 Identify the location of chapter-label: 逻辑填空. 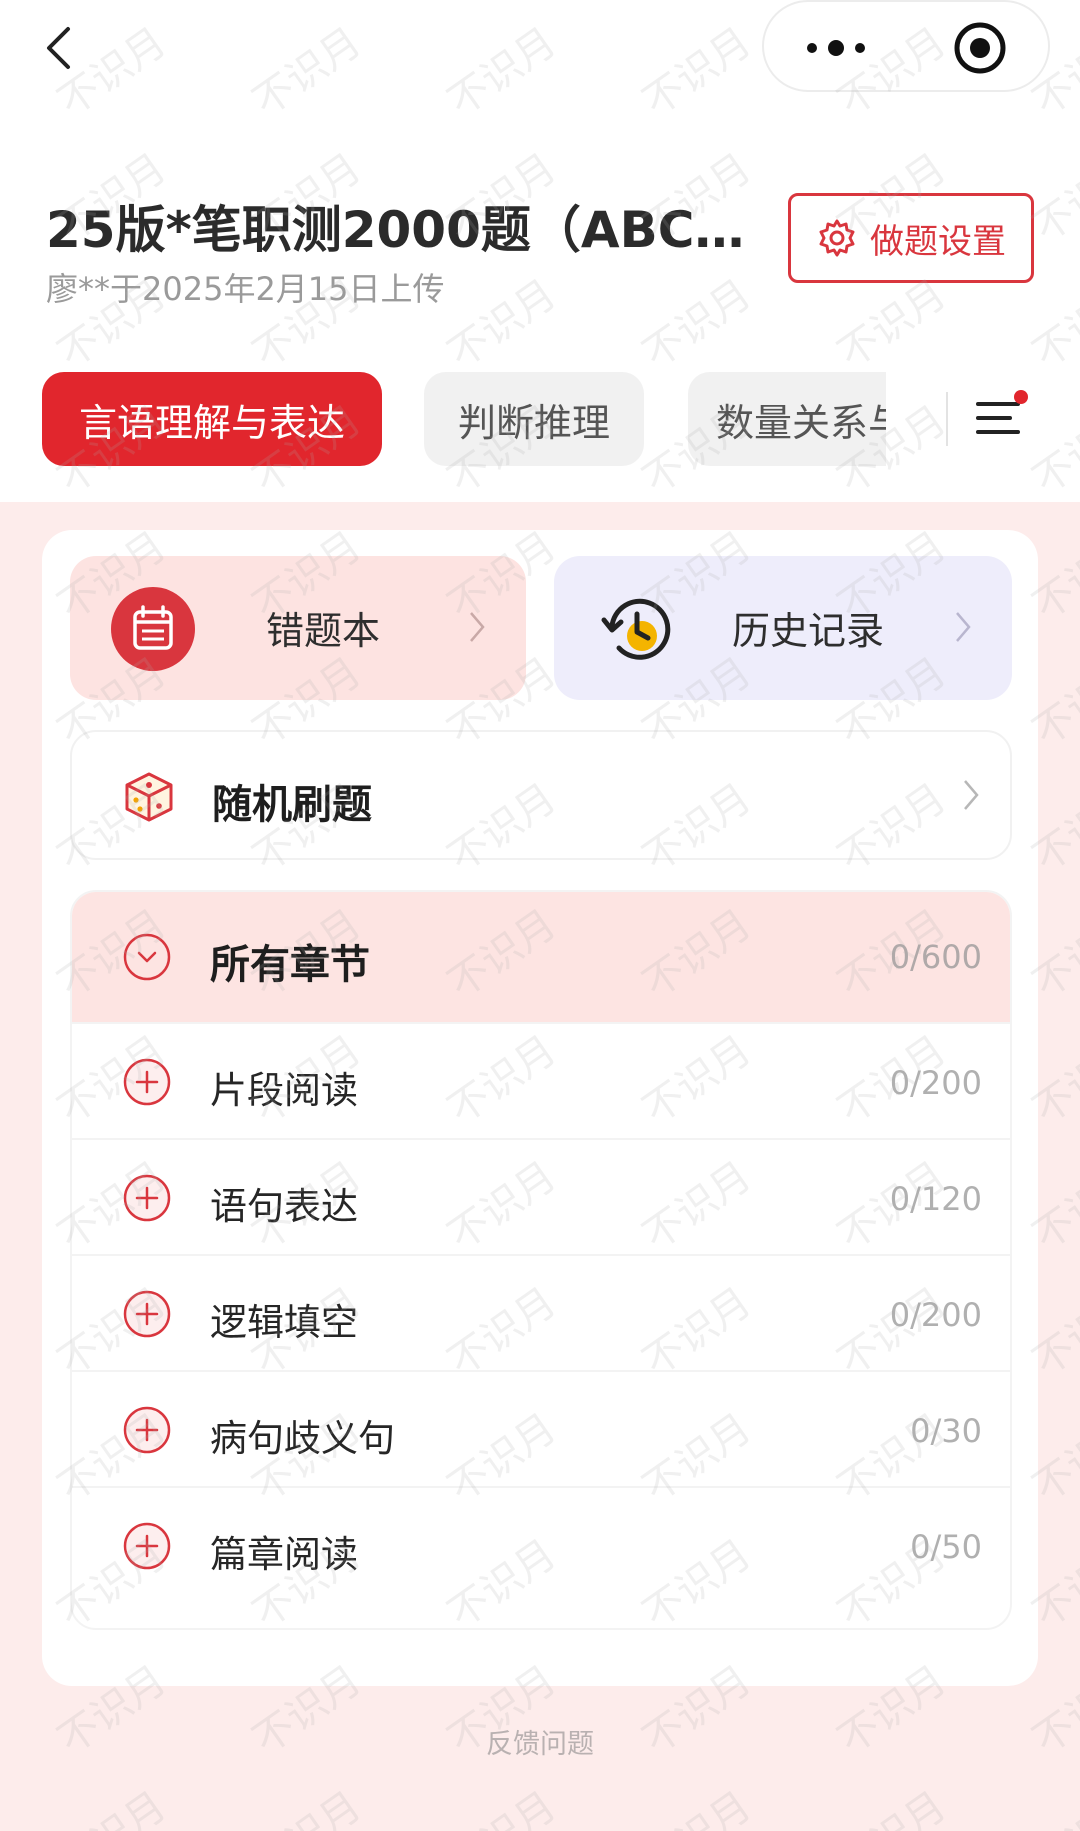
(284, 1322).